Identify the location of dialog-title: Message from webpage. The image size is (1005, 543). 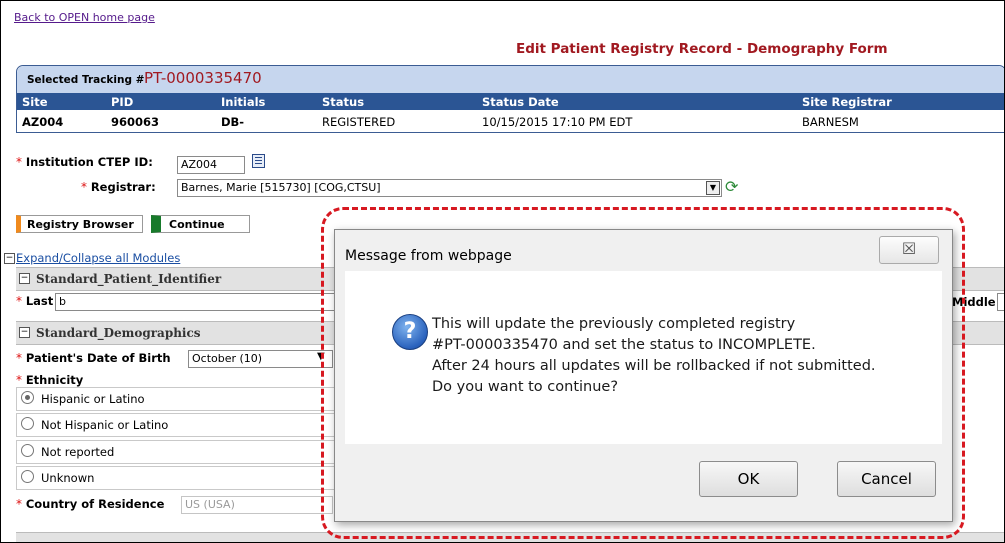
(428, 256).